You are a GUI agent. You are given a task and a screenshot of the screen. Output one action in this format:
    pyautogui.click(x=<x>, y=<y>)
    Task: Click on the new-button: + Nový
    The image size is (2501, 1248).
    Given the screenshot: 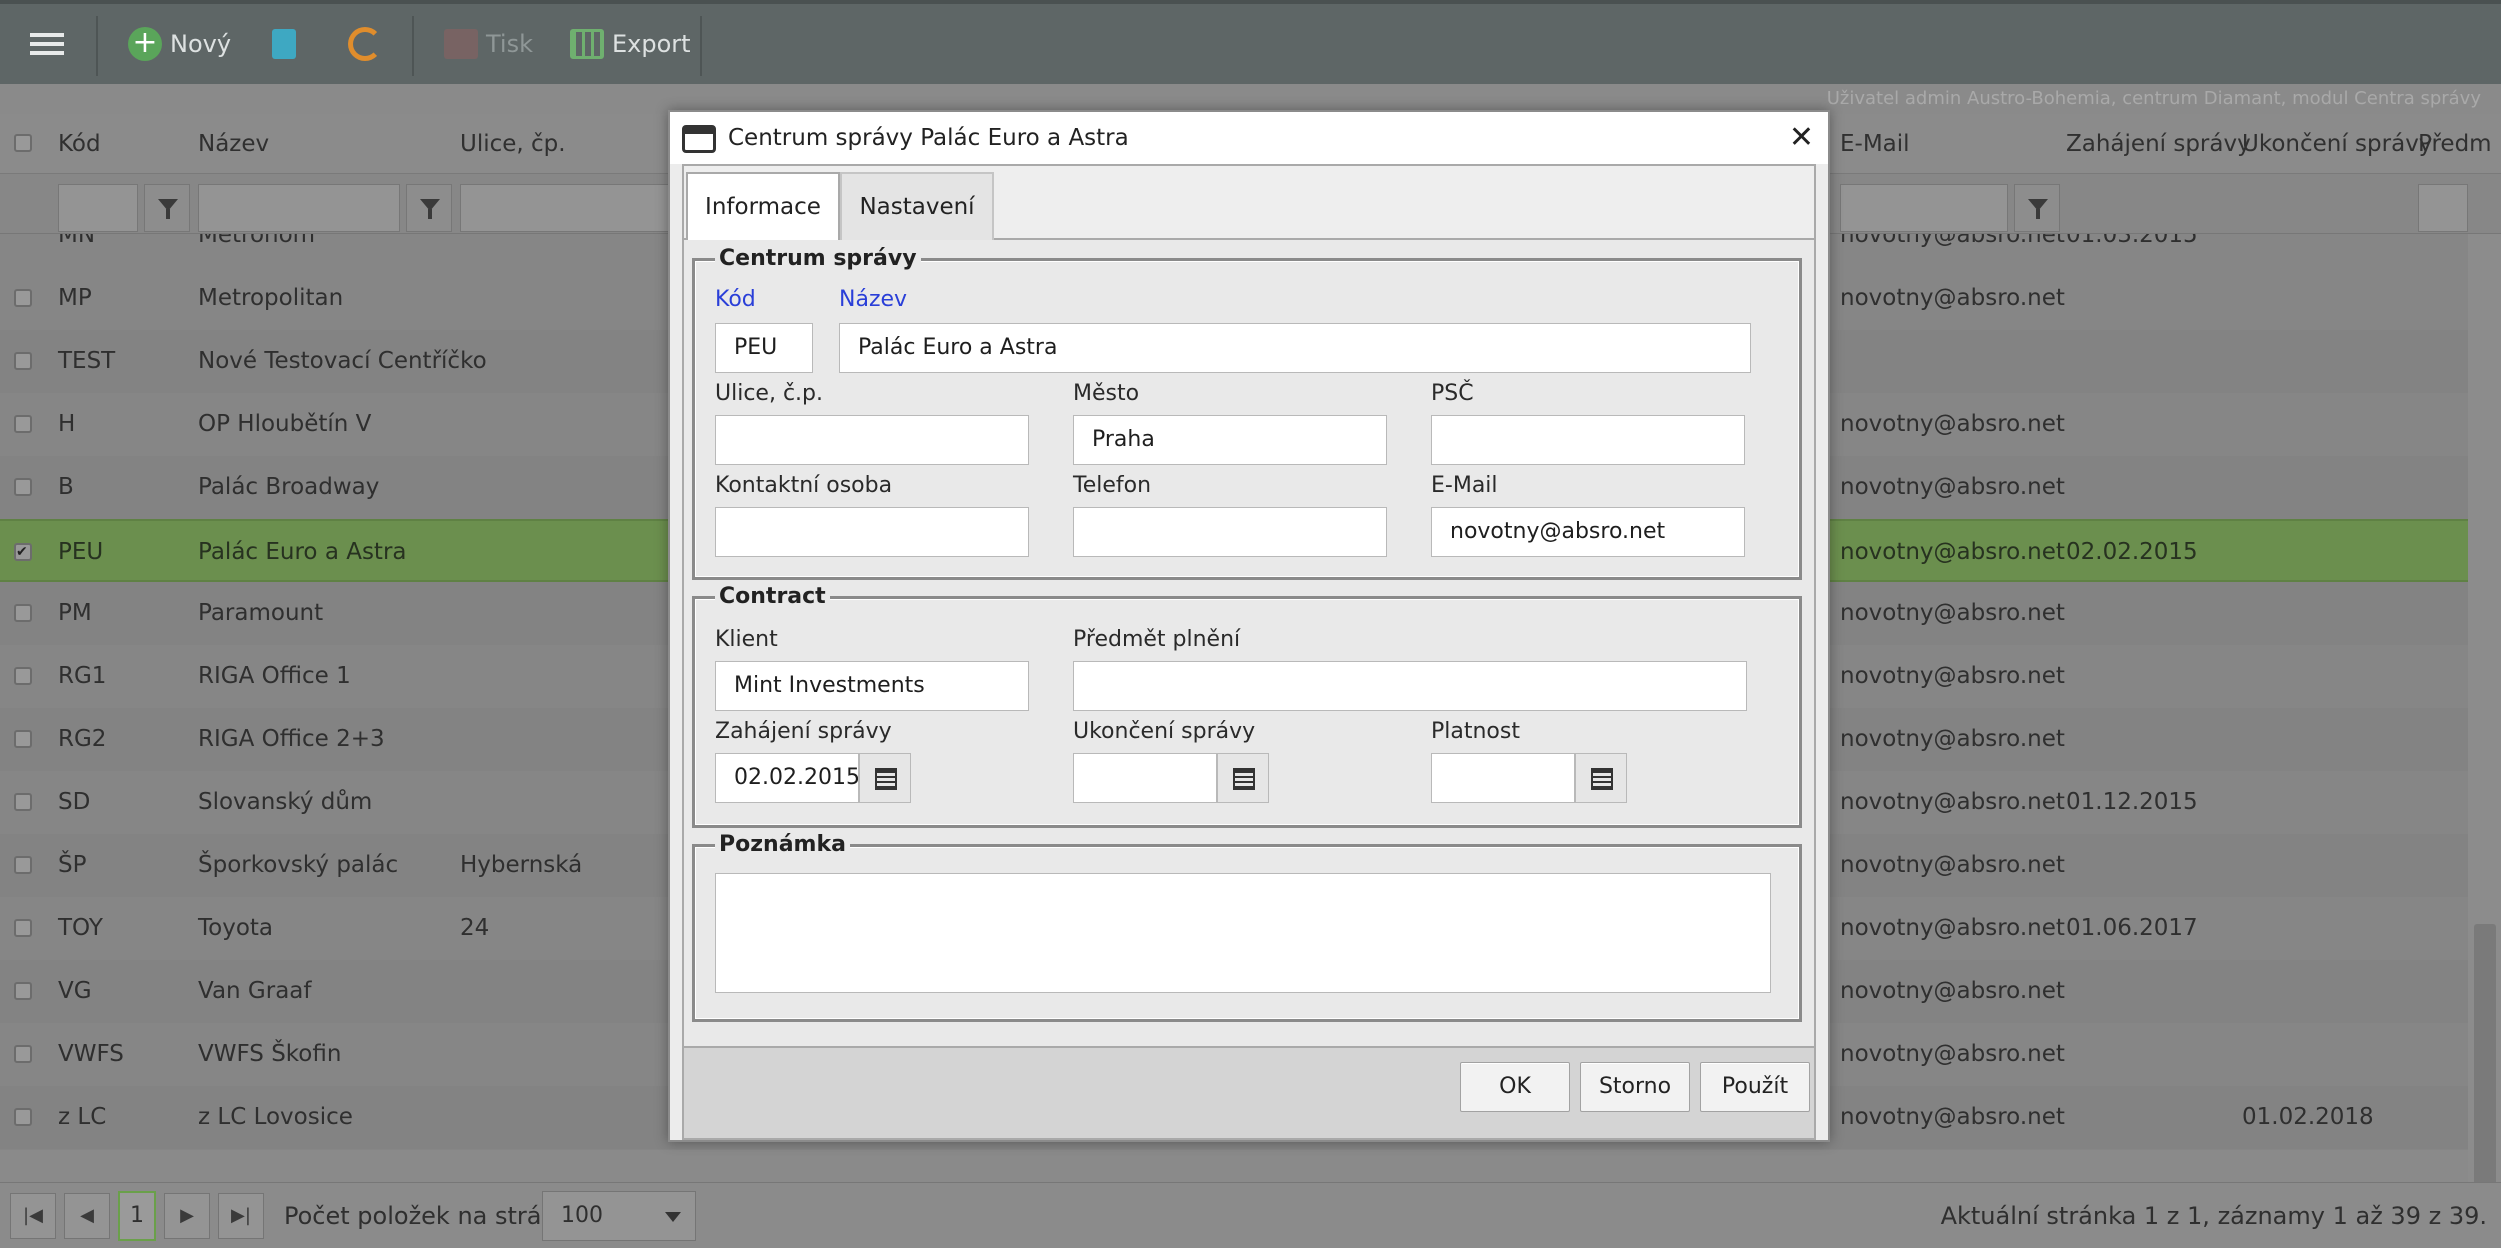 What is the action you would take?
    pyautogui.click(x=179, y=44)
    